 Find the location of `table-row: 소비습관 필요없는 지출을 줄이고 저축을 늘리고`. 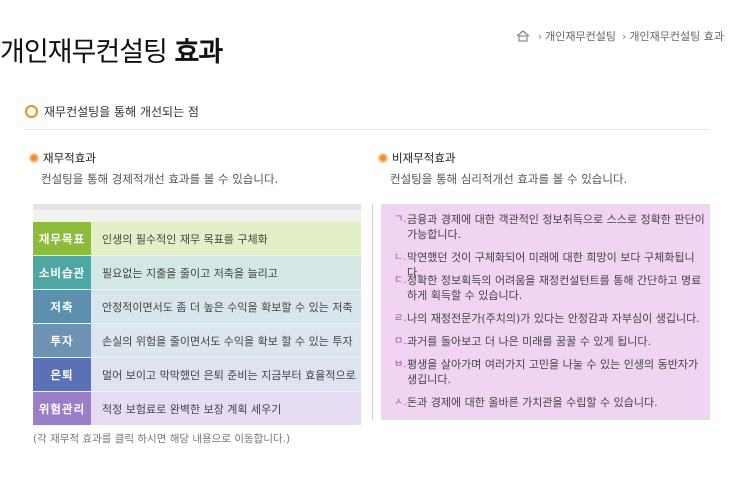

table-row: 소비습관 필요없는 지출을 줄이고 저축을 늘리고 is located at coordinates (197, 272).